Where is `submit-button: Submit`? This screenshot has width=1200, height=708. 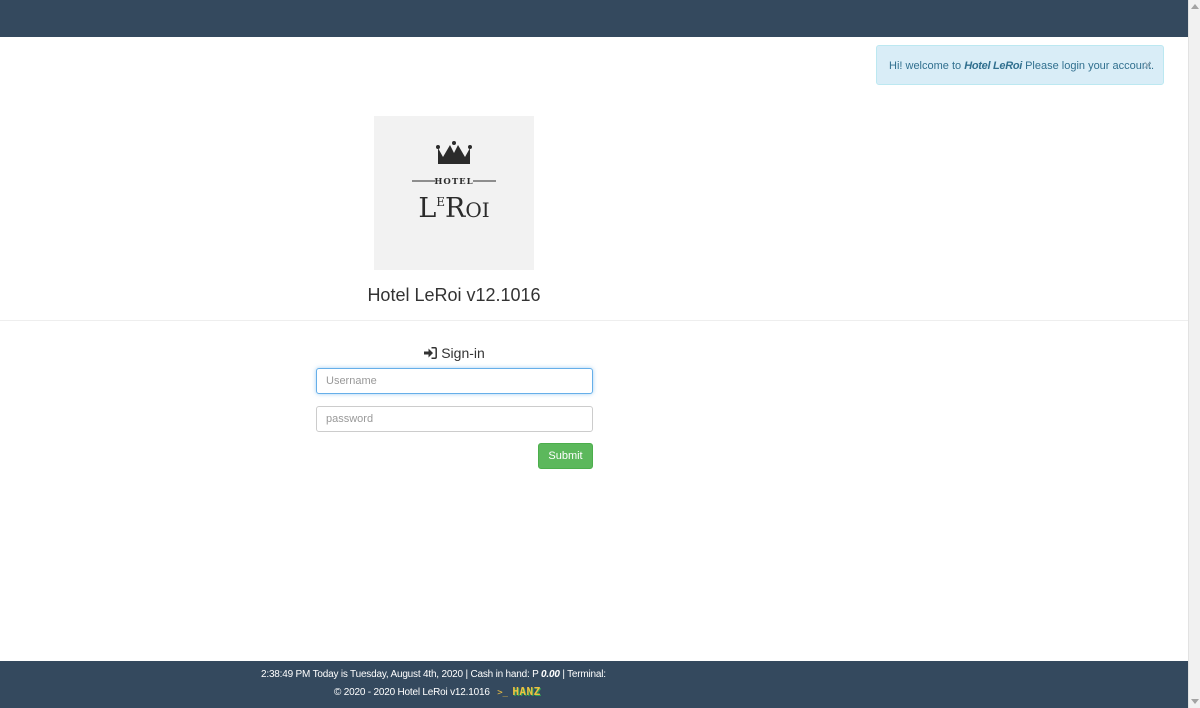
submit-button: Submit is located at coordinates (565, 456).